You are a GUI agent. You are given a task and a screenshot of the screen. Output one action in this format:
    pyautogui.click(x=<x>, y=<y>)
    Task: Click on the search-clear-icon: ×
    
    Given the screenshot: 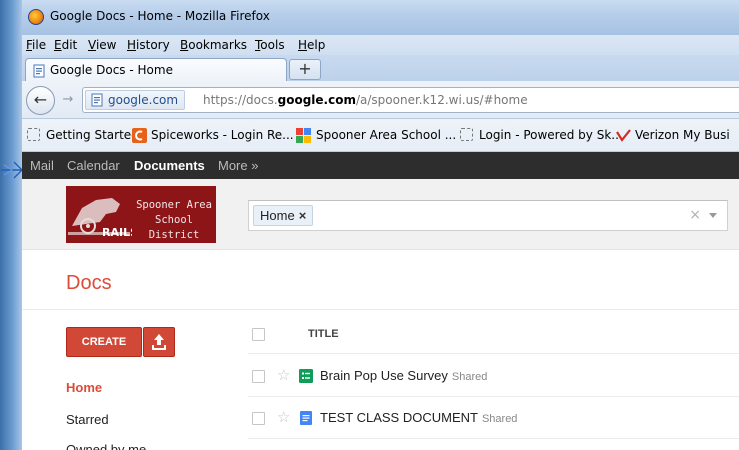 What is the action you would take?
    pyautogui.click(x=695, y=215)
    